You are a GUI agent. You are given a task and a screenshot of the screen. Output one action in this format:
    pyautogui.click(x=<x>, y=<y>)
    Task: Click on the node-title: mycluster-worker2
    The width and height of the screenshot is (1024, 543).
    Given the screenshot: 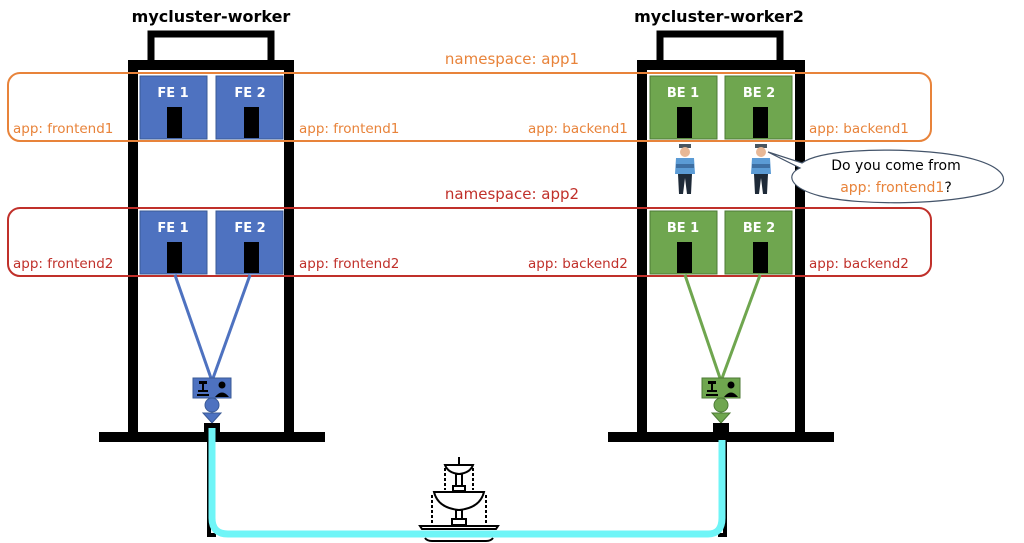 What is the action you would take?
    pyautogui.click(x=719, y=16)
    